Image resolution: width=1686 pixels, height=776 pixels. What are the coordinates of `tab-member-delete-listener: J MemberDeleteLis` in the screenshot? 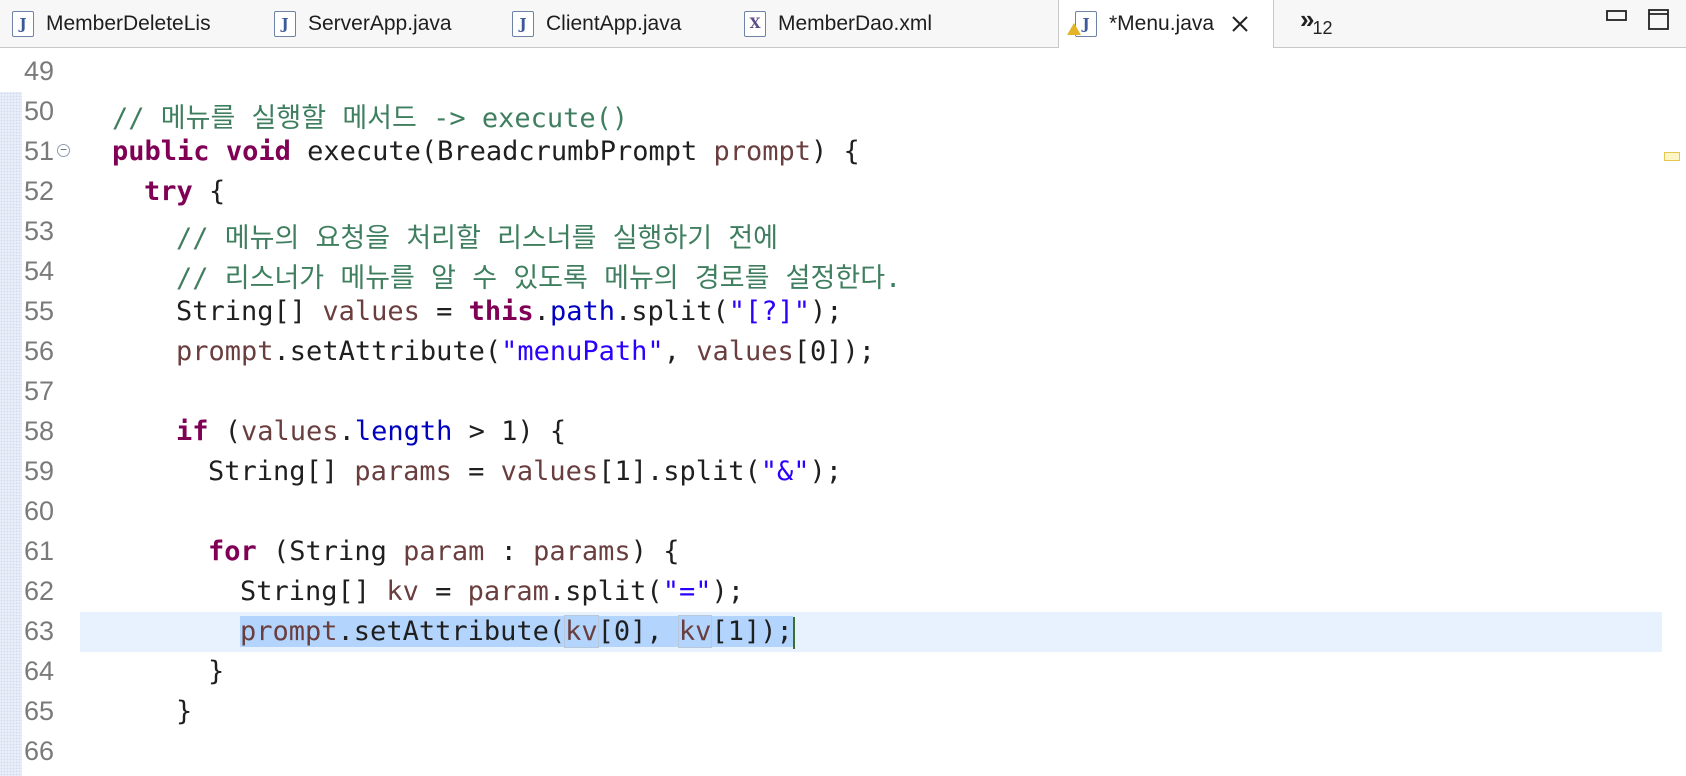 It's located at (111, 23).